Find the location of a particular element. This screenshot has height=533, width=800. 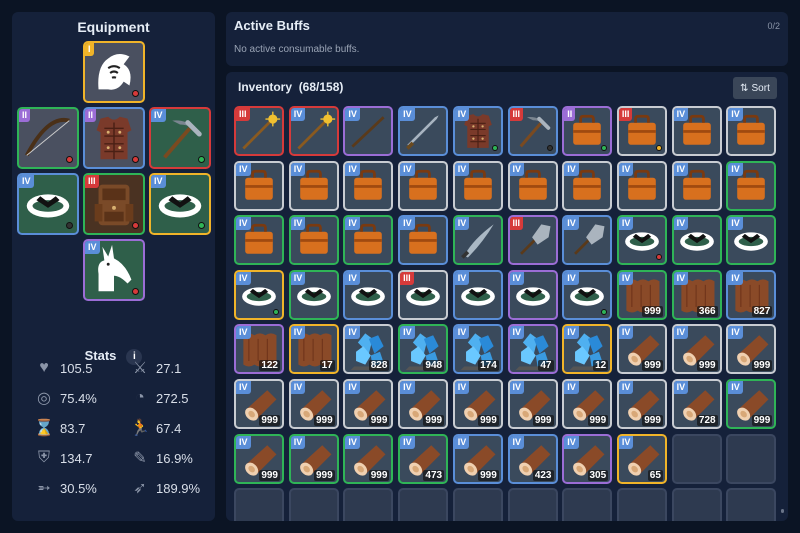

inventory-slot-hide: IV 366 is located at coordinates (696, 294).